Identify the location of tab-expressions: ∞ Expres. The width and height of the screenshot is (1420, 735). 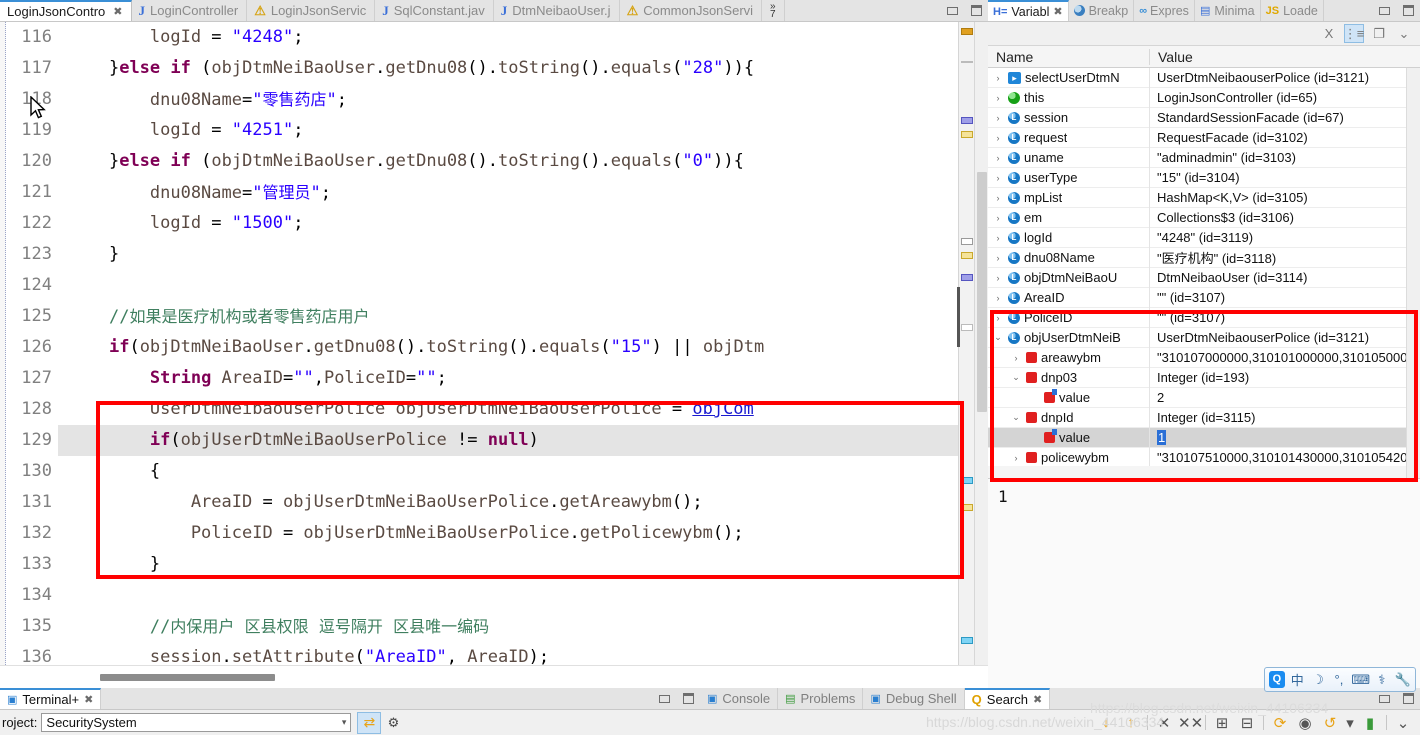
(1164, 10).